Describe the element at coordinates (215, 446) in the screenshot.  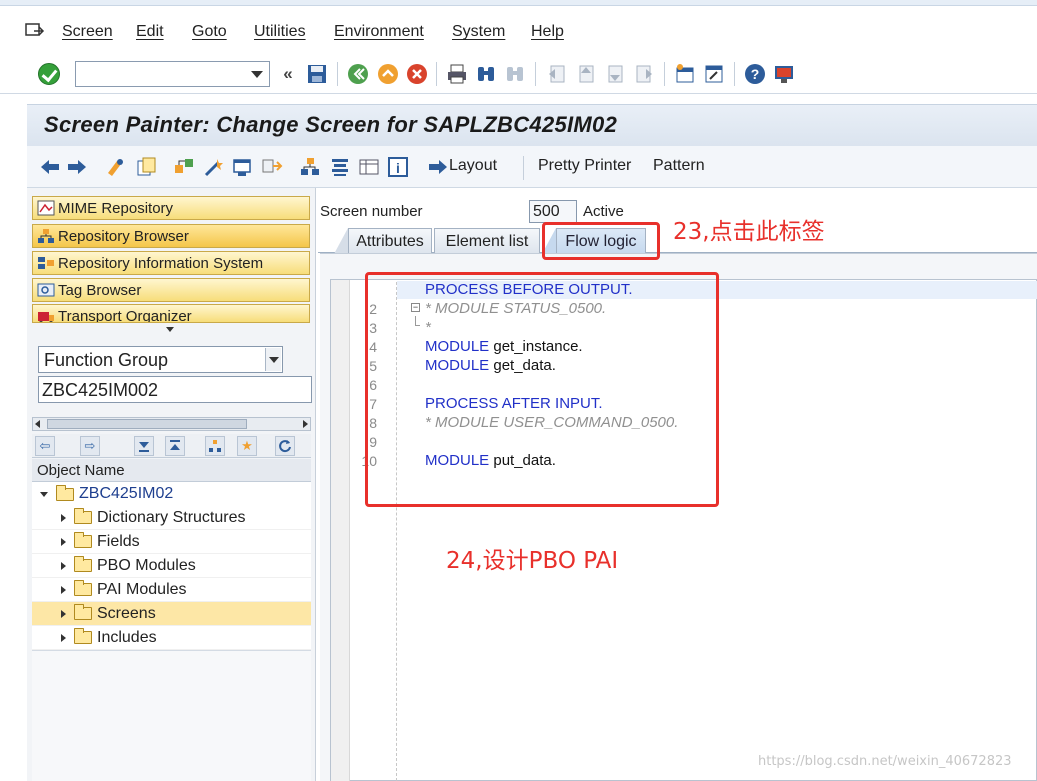
I see `tree-hierarchy-icon` at that location.